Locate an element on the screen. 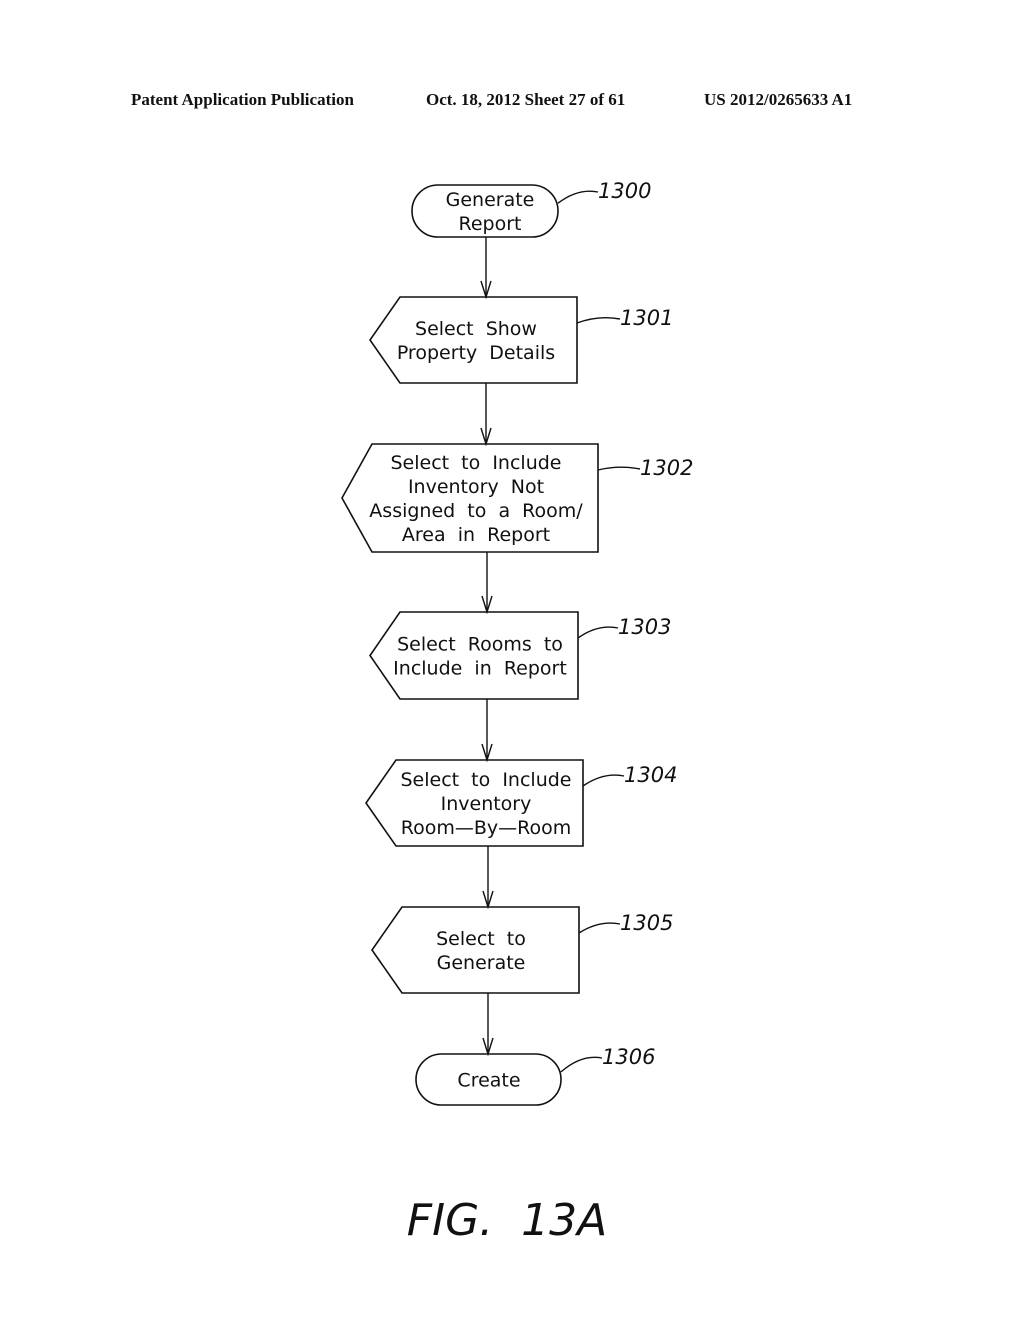 This screenshot has width=1024, height=1320. reference-numeral: 1304 is located at coordinates (650, 775).